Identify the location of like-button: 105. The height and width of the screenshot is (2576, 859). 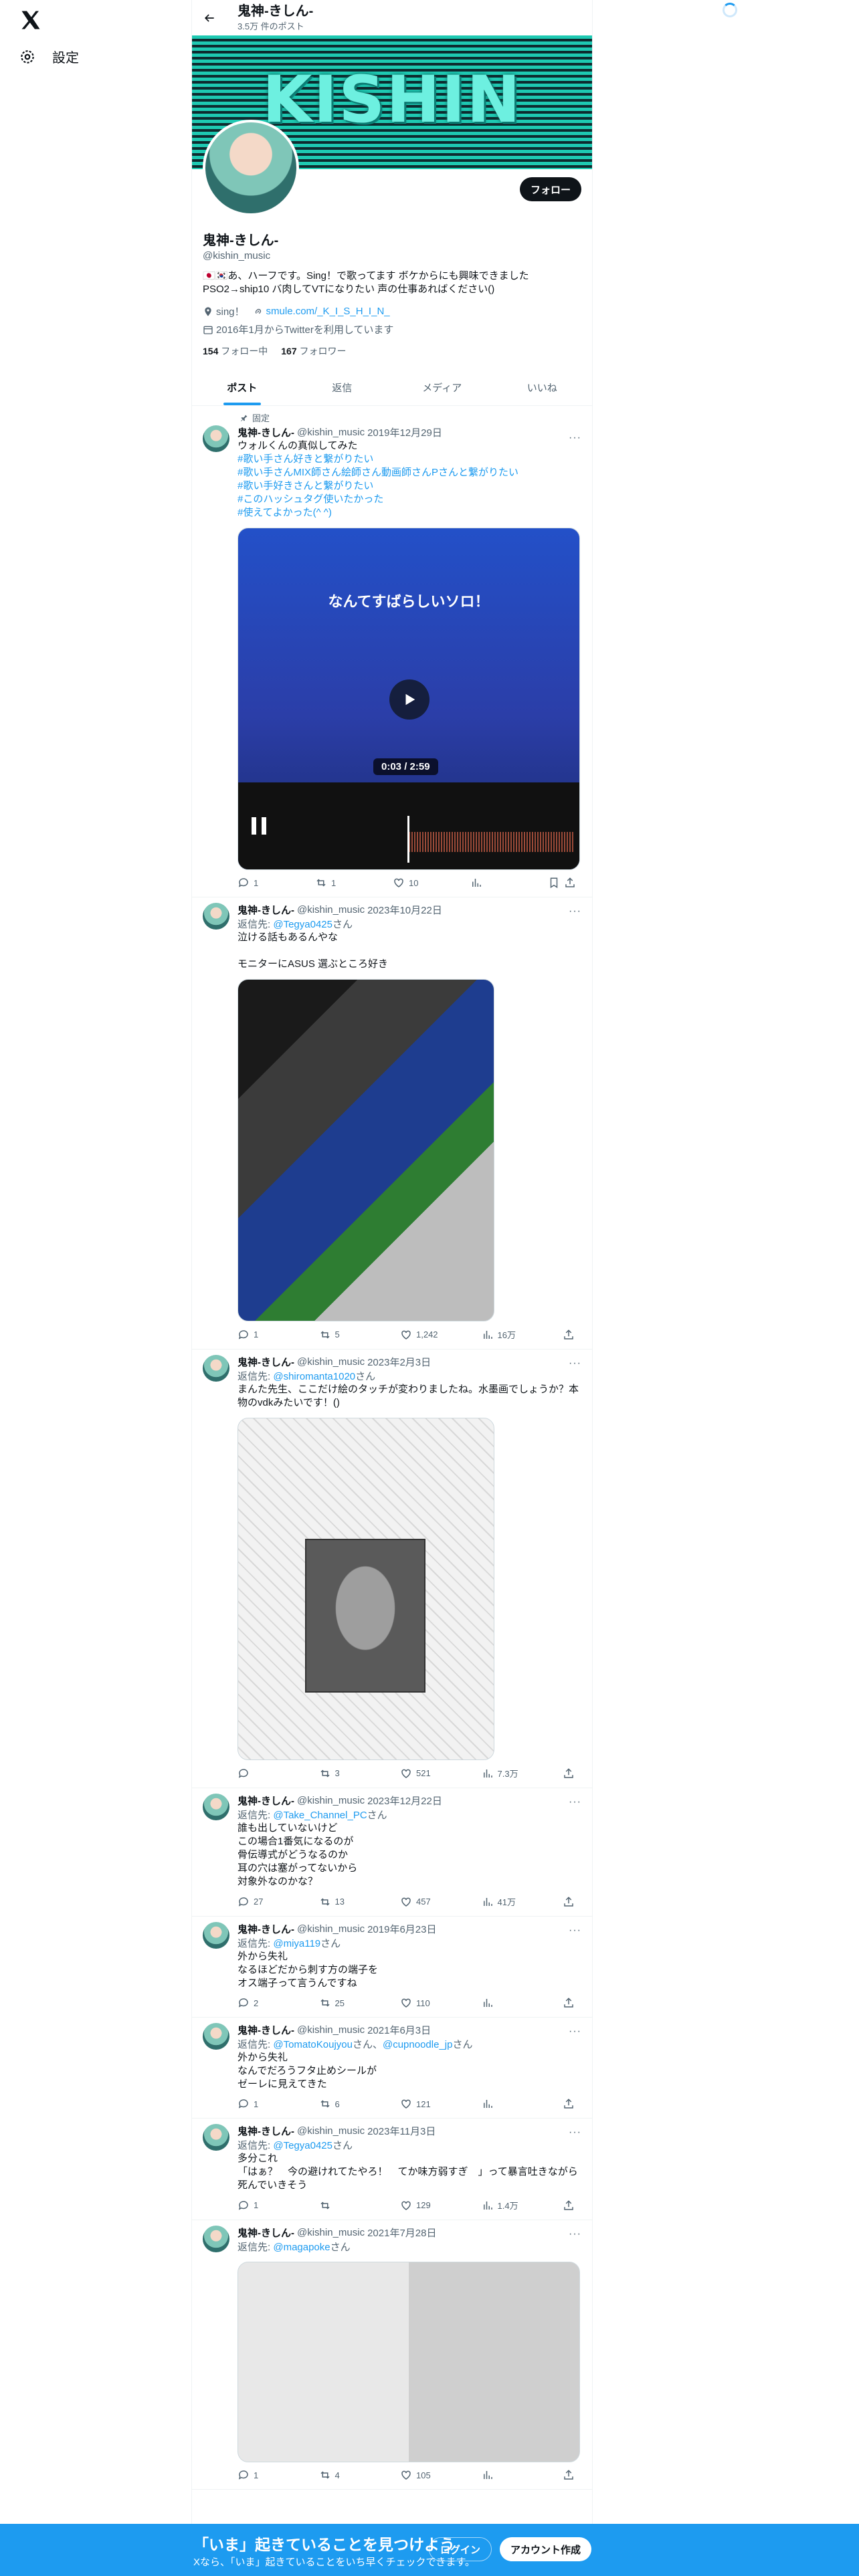
(420, 2475).